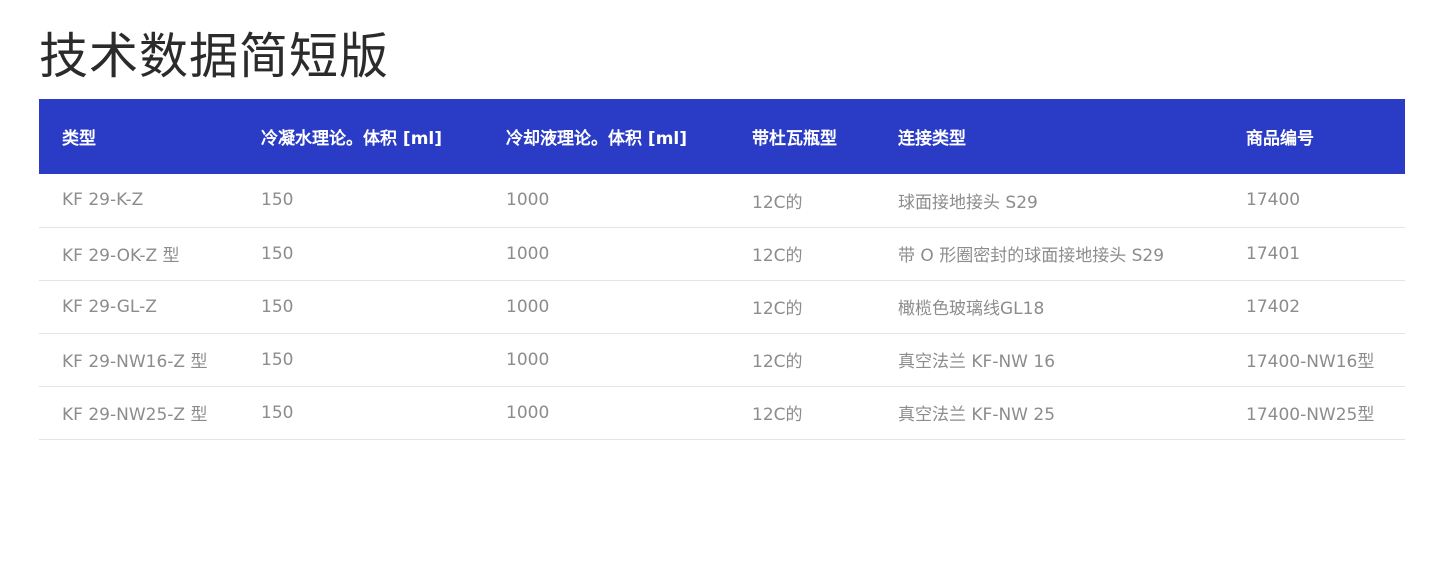 This screenshot has height=561, width=1449. What do you see at coordinates (1310, 415) in the screenshot?
I see `cell-article-number: 17400-NW25型` at bounding box center [1310, 415].